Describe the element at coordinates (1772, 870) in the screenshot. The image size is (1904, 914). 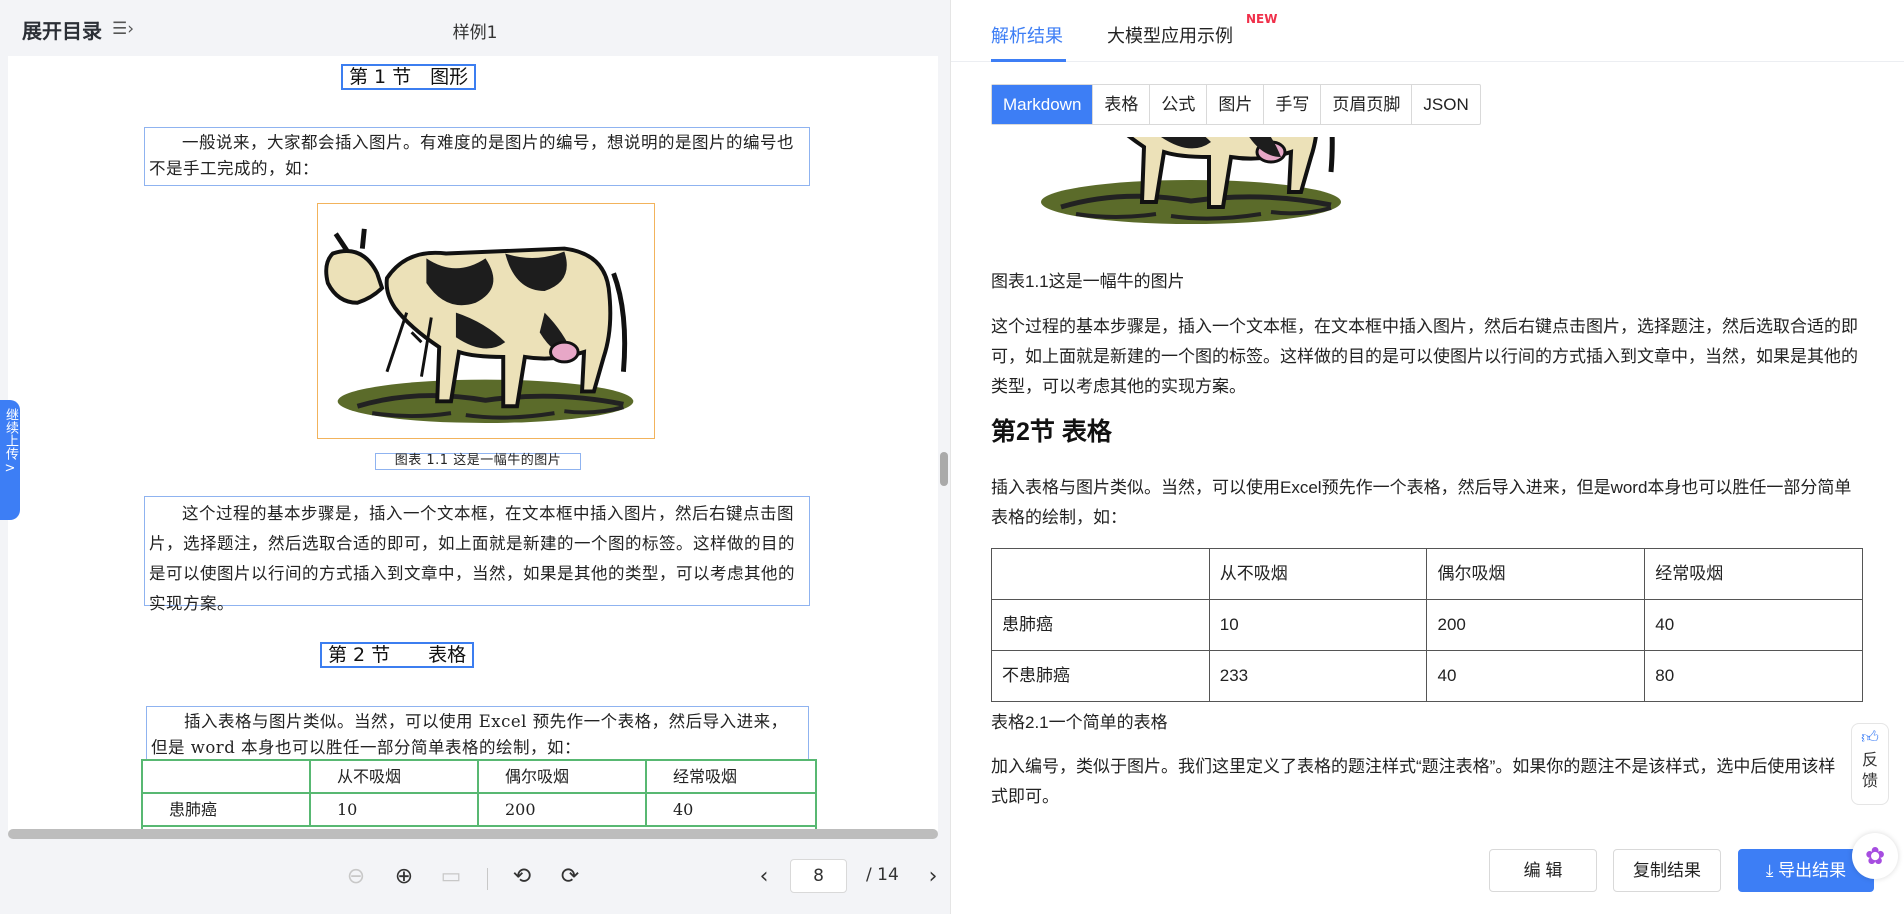
I see `download-icon: ⤓` at that location.